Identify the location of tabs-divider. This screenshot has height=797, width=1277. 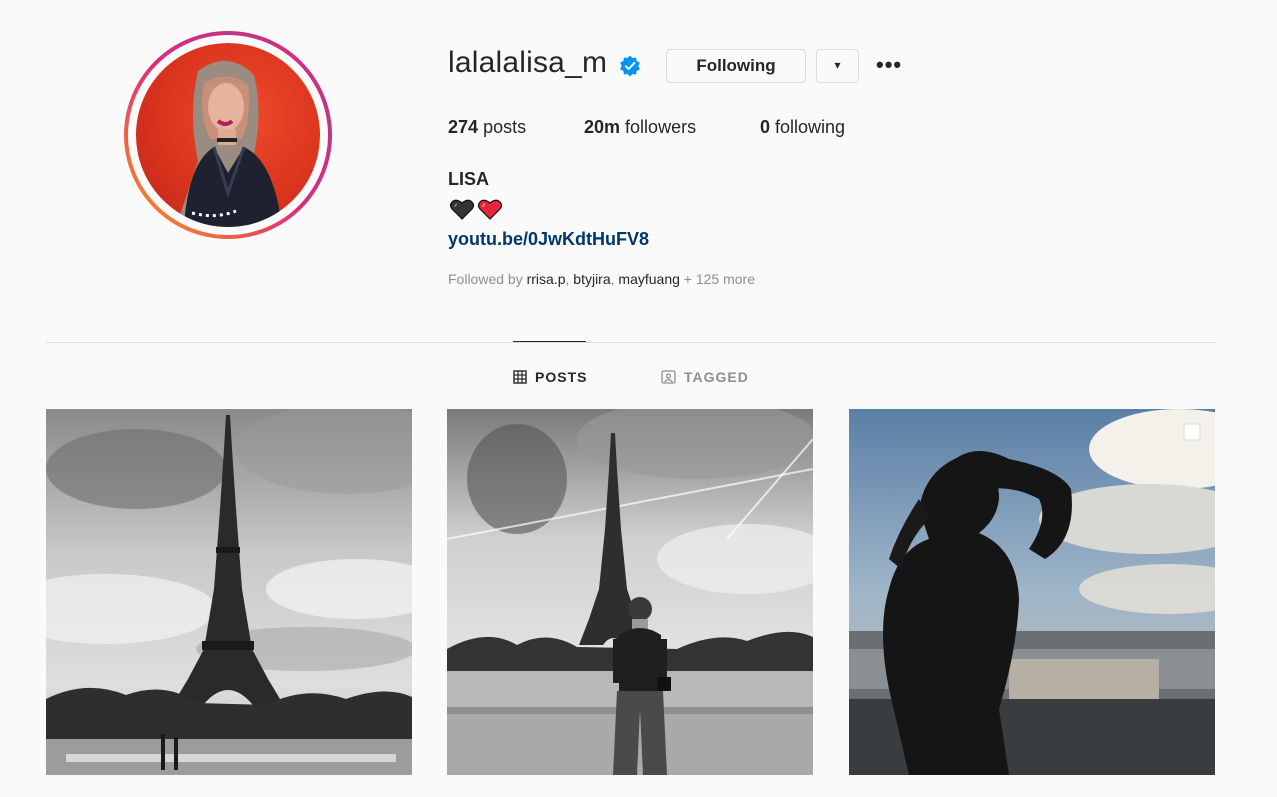
(631, 342).